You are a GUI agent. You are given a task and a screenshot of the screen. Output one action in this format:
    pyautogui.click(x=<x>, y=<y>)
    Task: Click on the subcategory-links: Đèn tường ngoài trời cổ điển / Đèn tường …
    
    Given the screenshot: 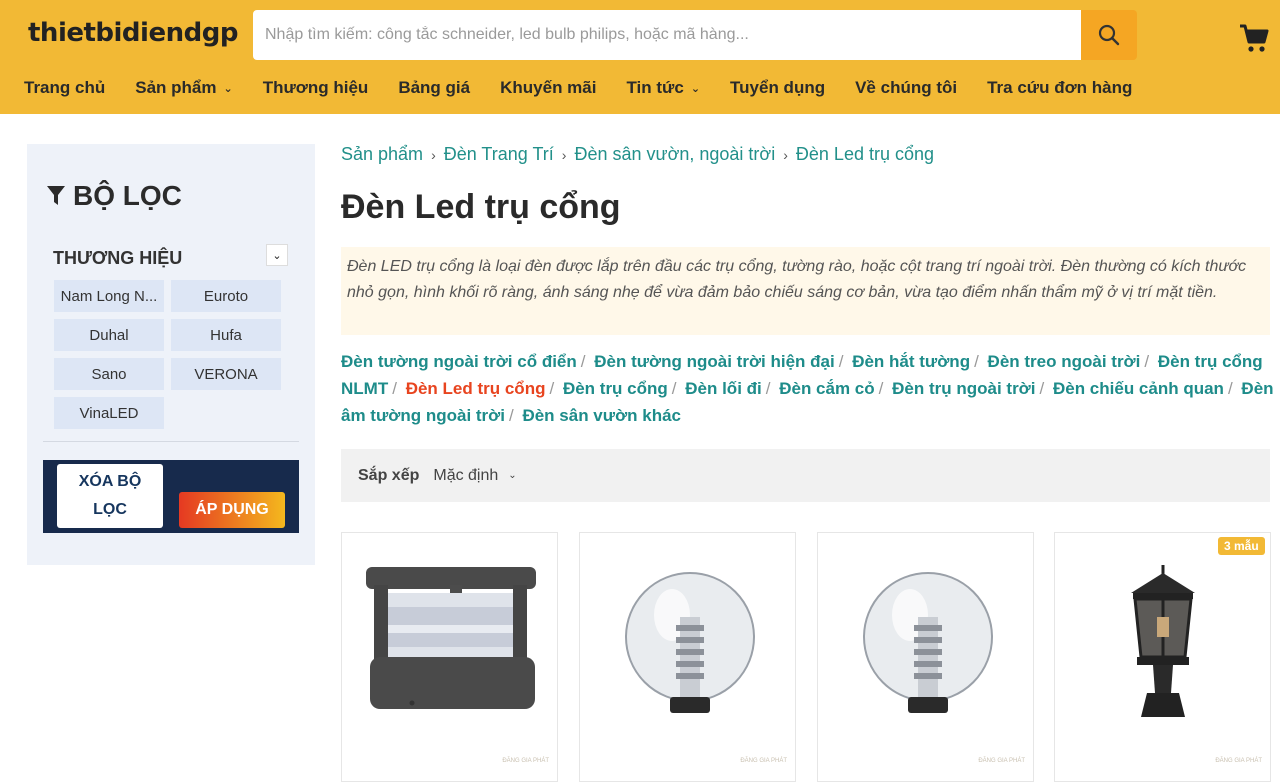 What is the action you would take?
    pyautogui.click(x=807, y=388)
    